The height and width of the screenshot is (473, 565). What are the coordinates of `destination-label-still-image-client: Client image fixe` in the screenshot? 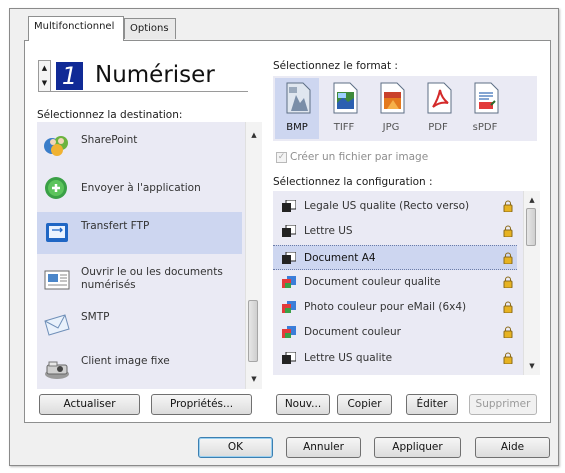 It's located at (125, 361).